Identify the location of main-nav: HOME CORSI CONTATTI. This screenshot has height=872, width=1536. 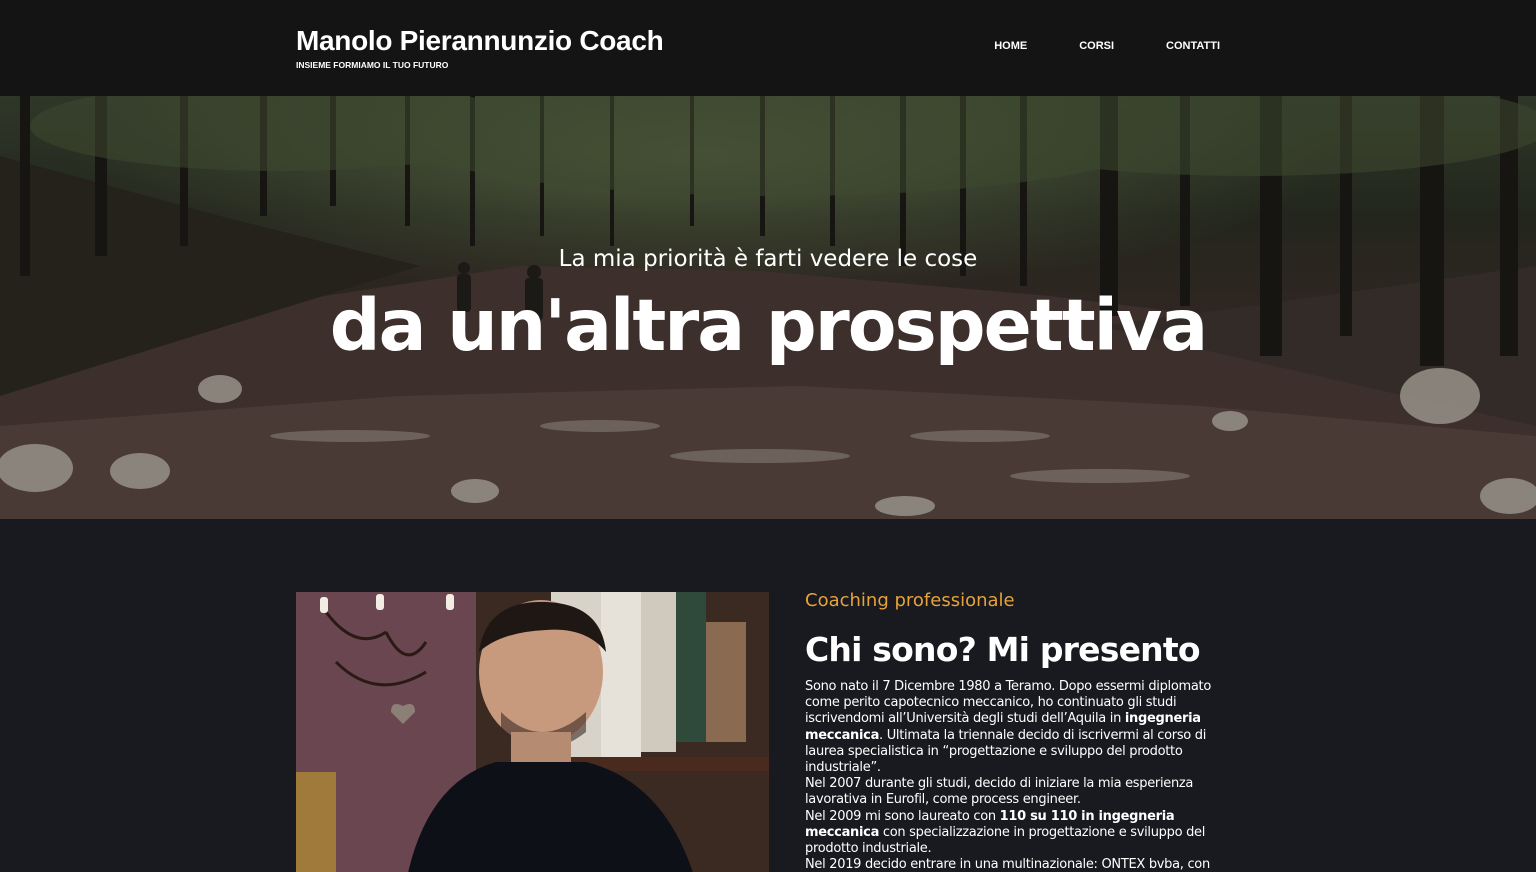
(1081, 46).